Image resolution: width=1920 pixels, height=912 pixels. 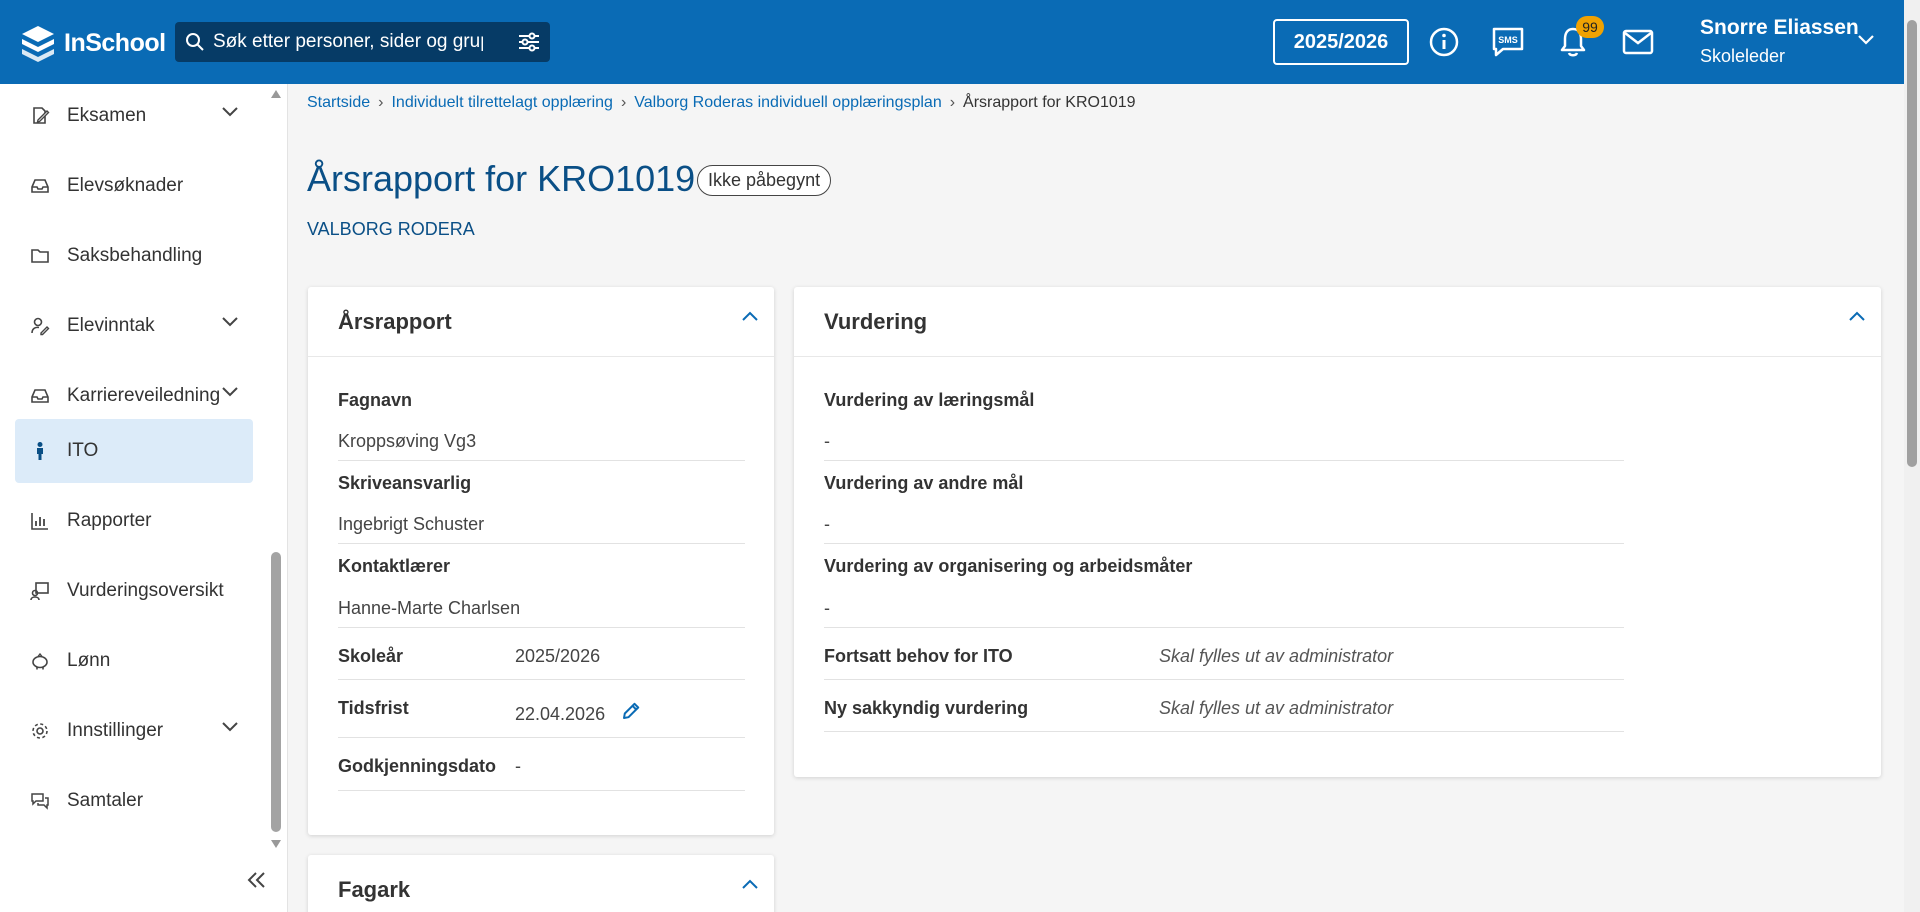 What do you see at coordinates (83, 450) in the screenshot?
I see `sidebar-item-label: ITO` at bounding box center [83, 450].